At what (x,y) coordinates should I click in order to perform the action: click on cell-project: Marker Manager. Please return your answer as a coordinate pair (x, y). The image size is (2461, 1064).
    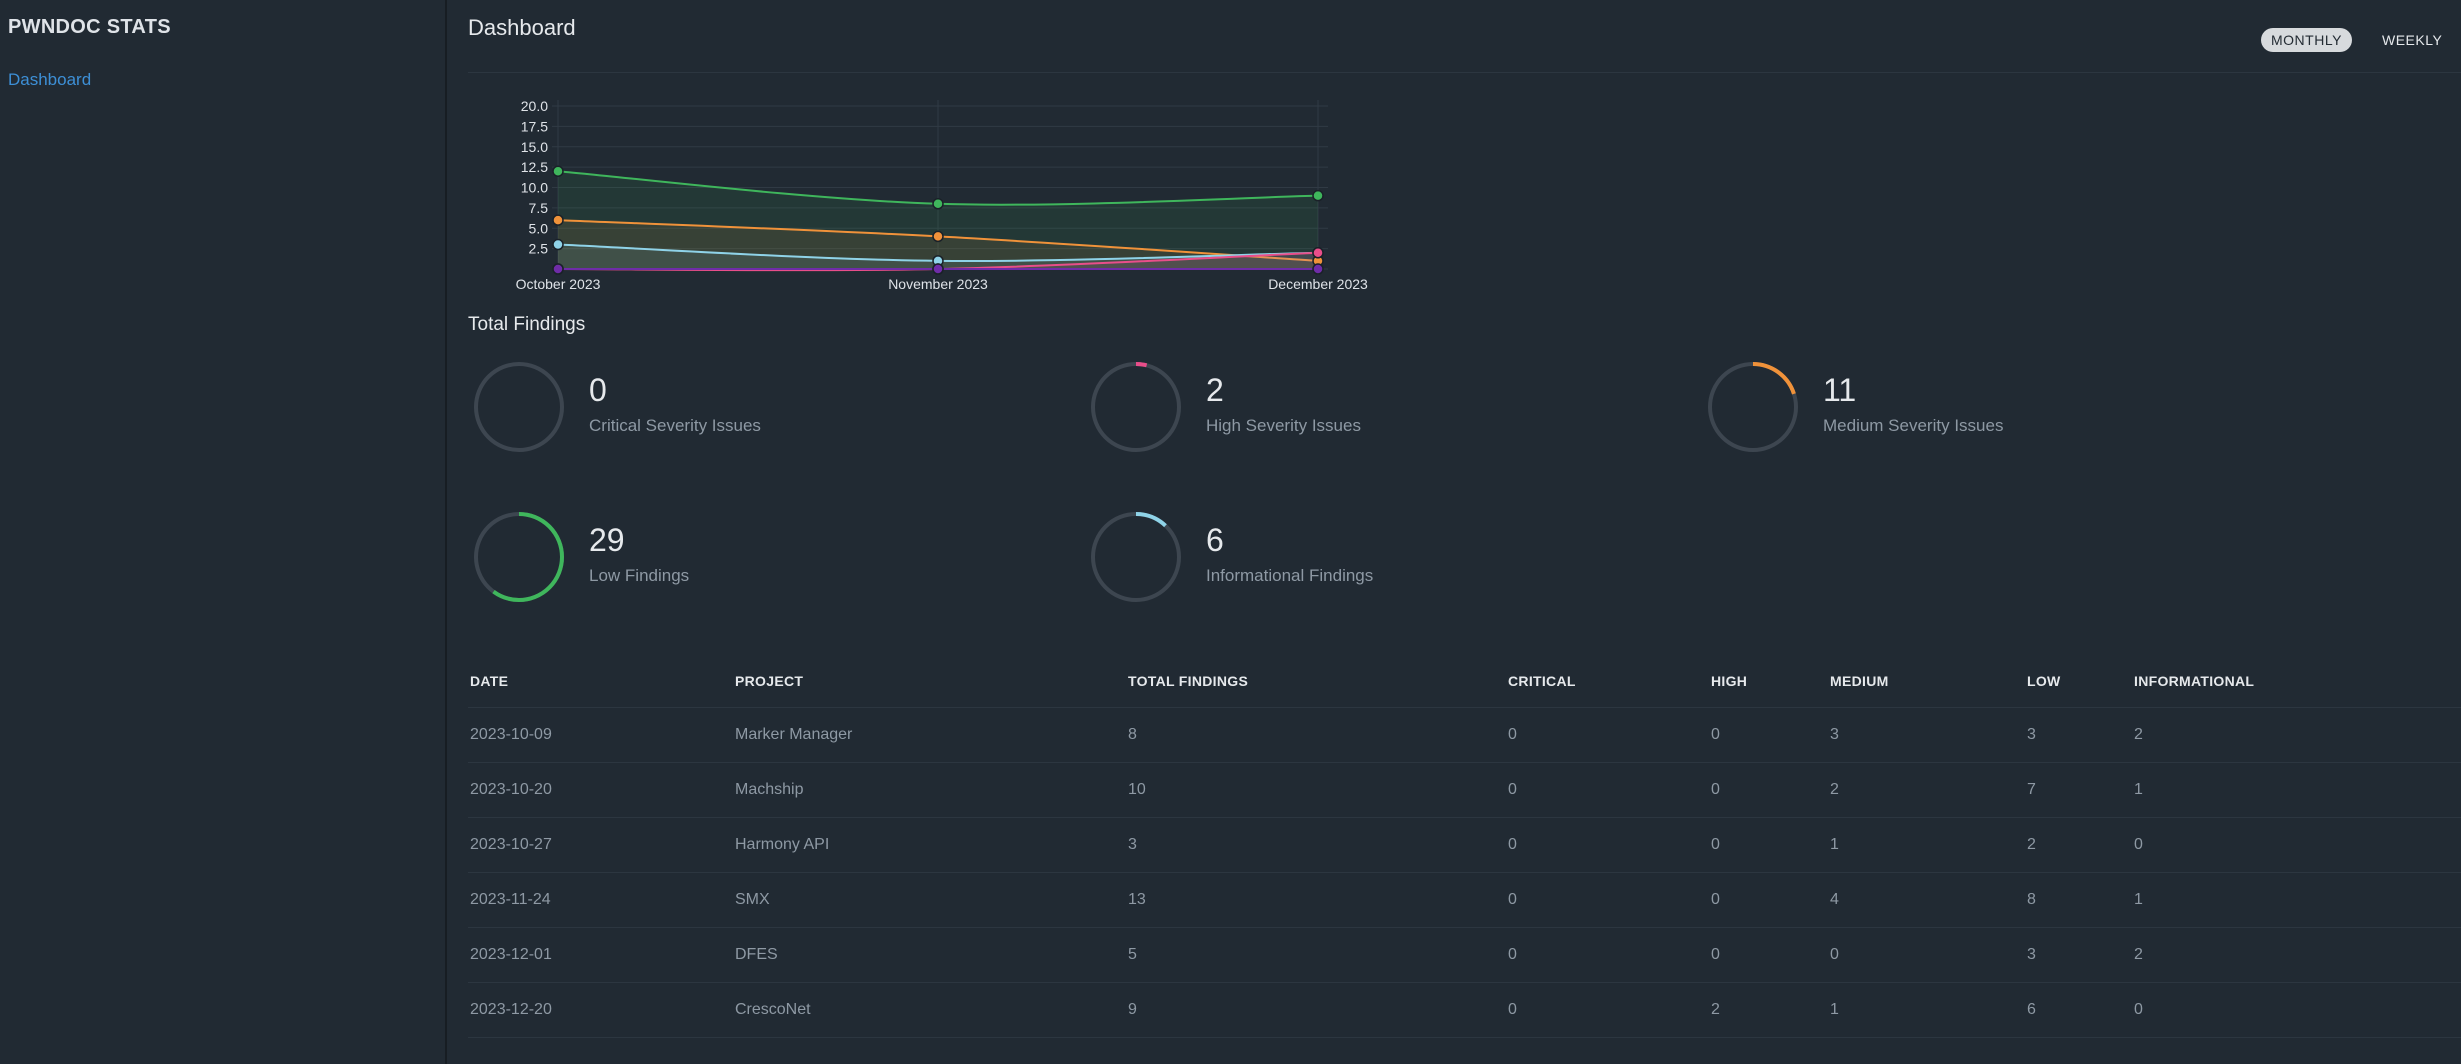
    Looking at the image, I should click on (929, 735).